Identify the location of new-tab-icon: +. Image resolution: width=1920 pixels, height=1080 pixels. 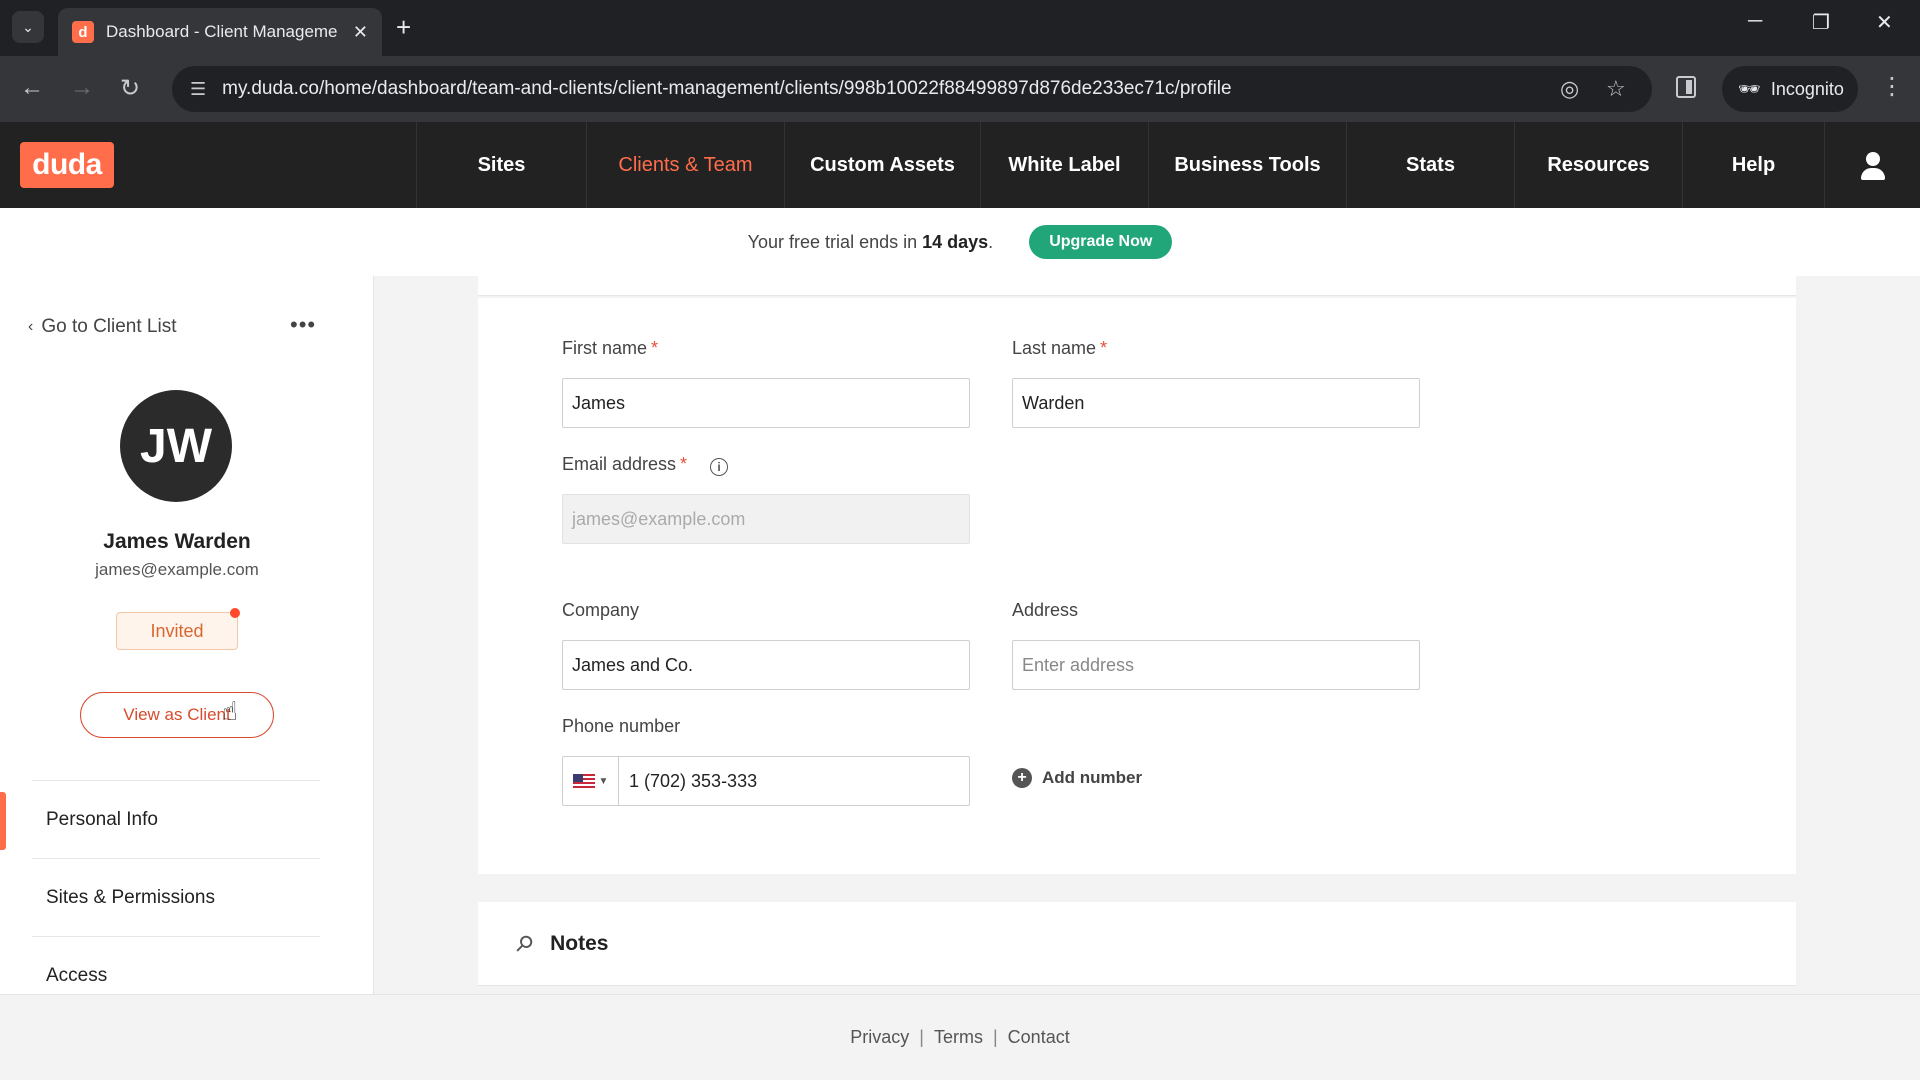
(403, 27).